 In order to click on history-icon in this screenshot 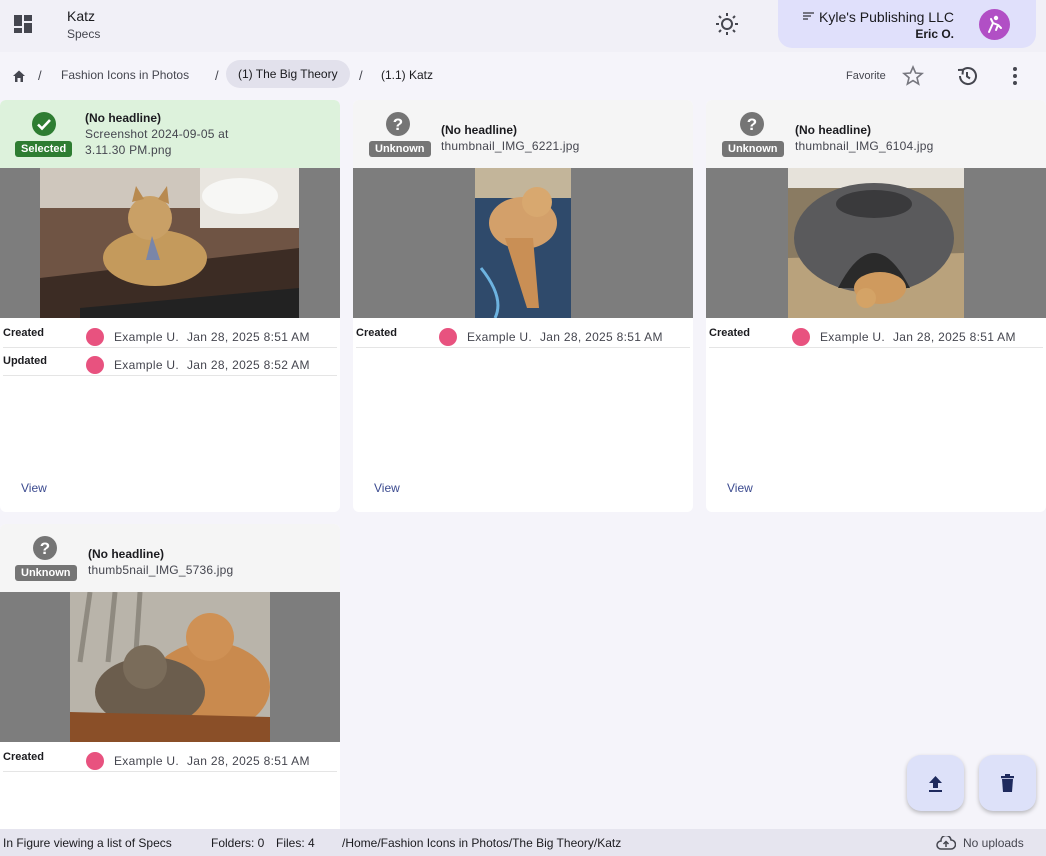, I will do `click(967, 76)`.